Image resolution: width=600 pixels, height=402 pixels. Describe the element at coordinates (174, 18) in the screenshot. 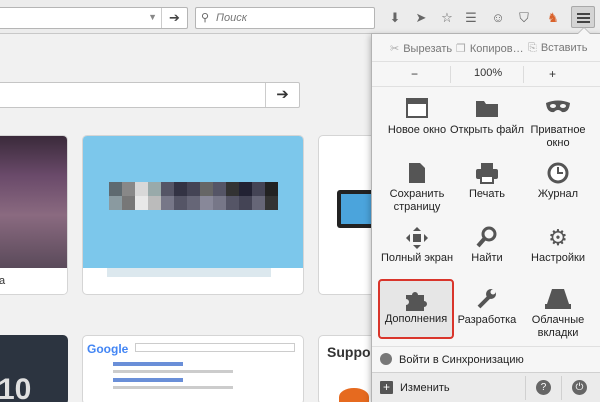

I see `go-button: ➔` at that location.